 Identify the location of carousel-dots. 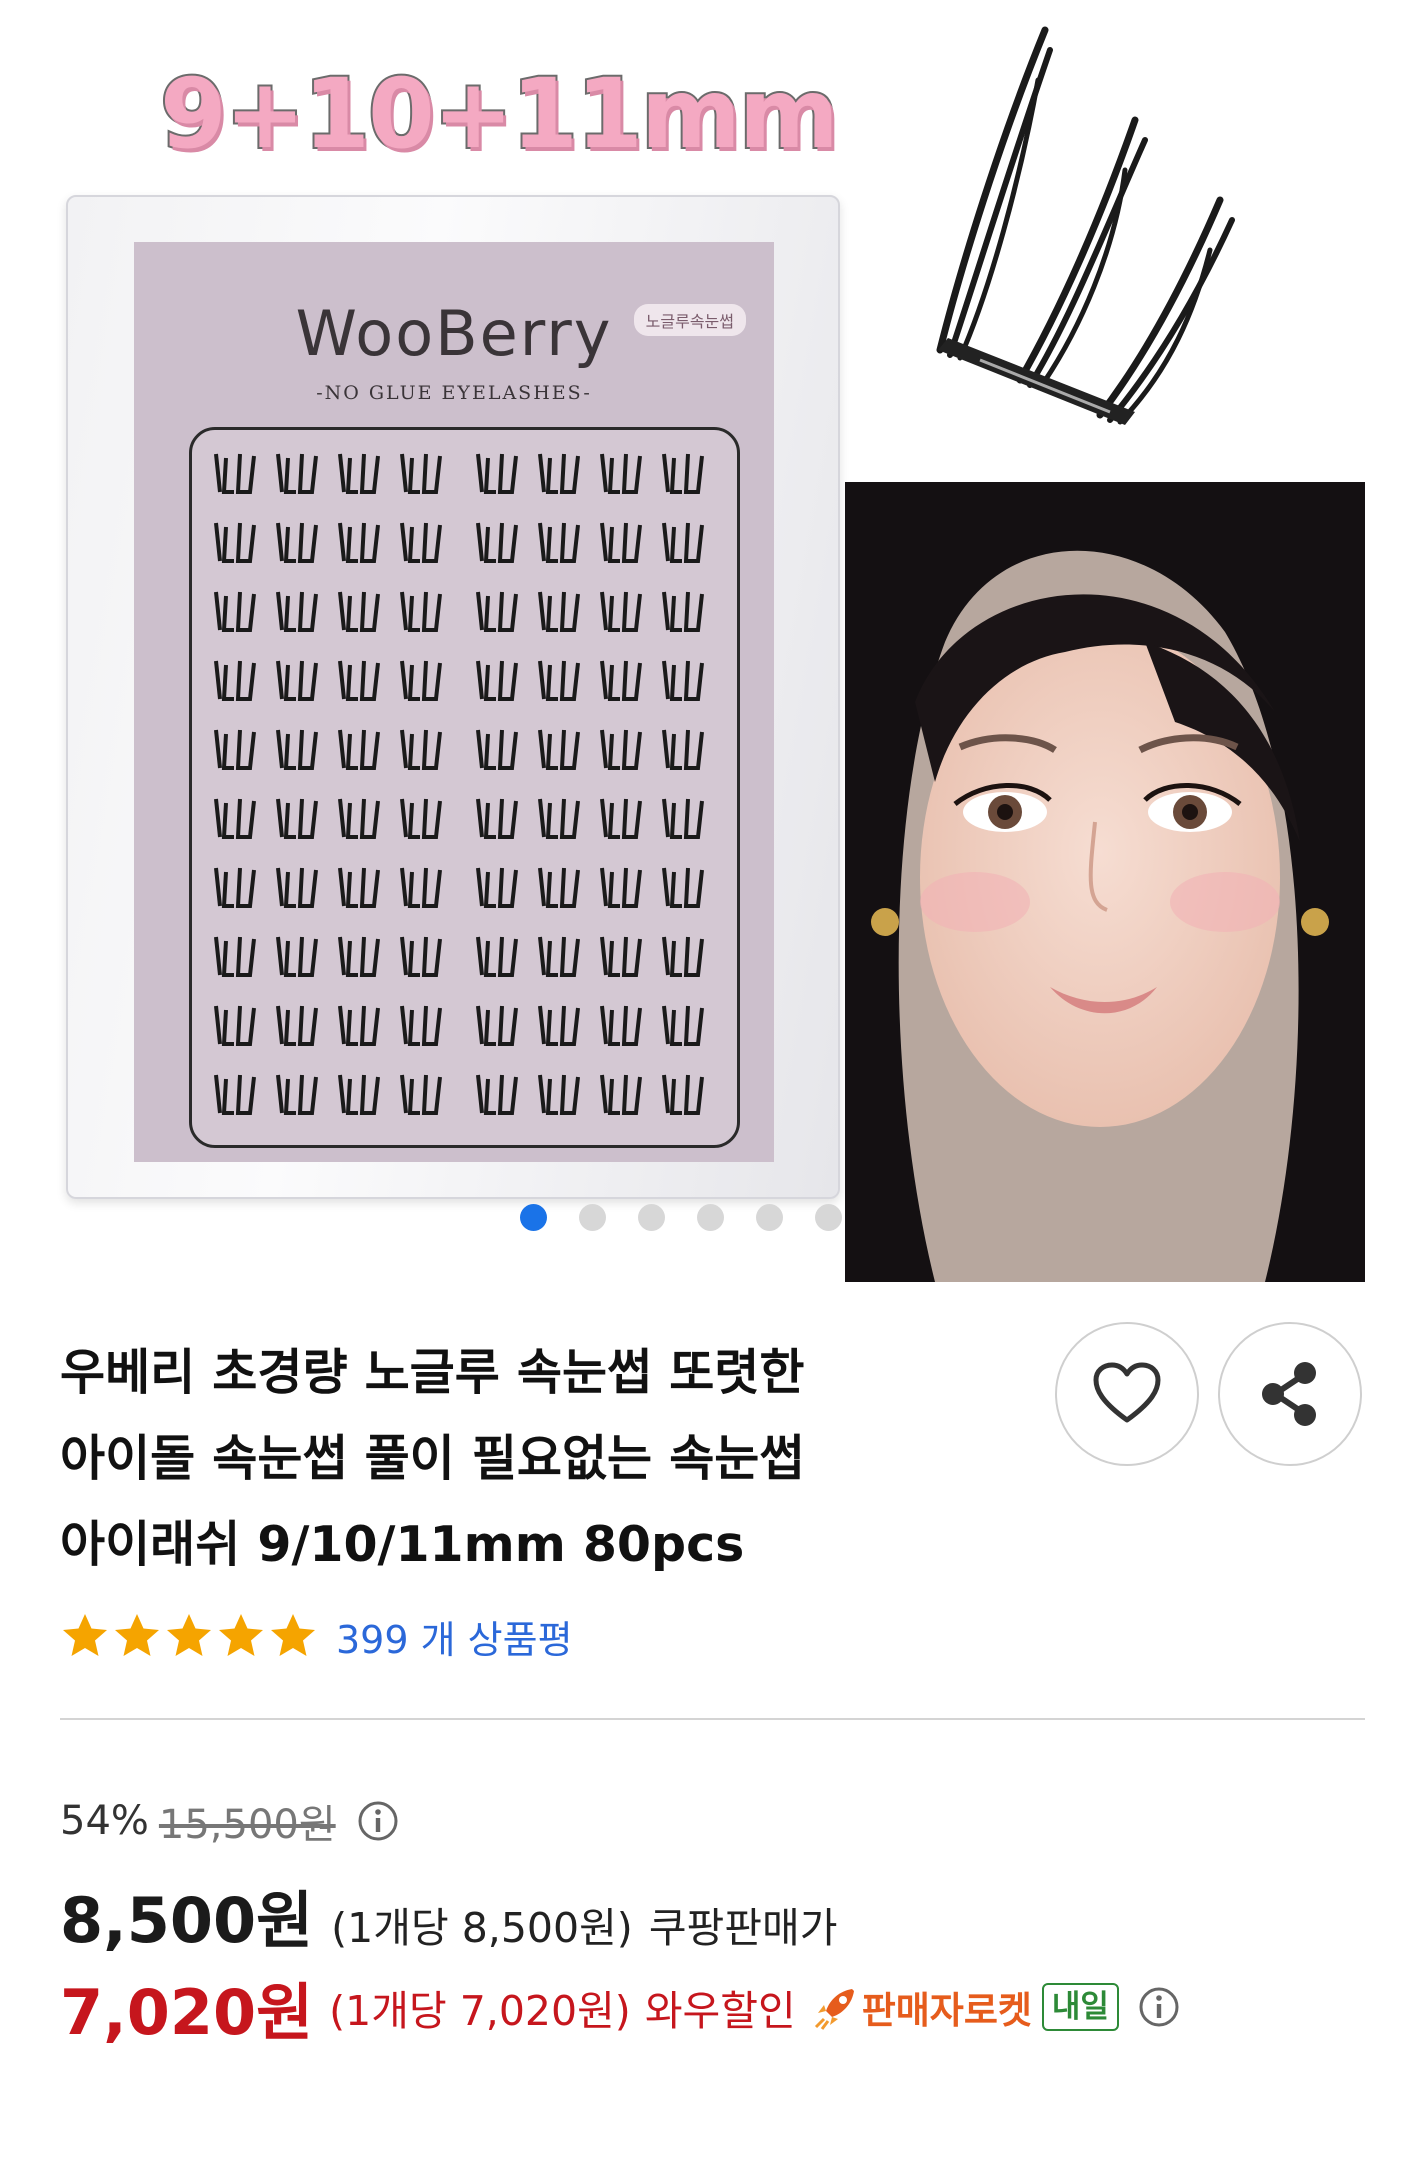
(681, 1219).